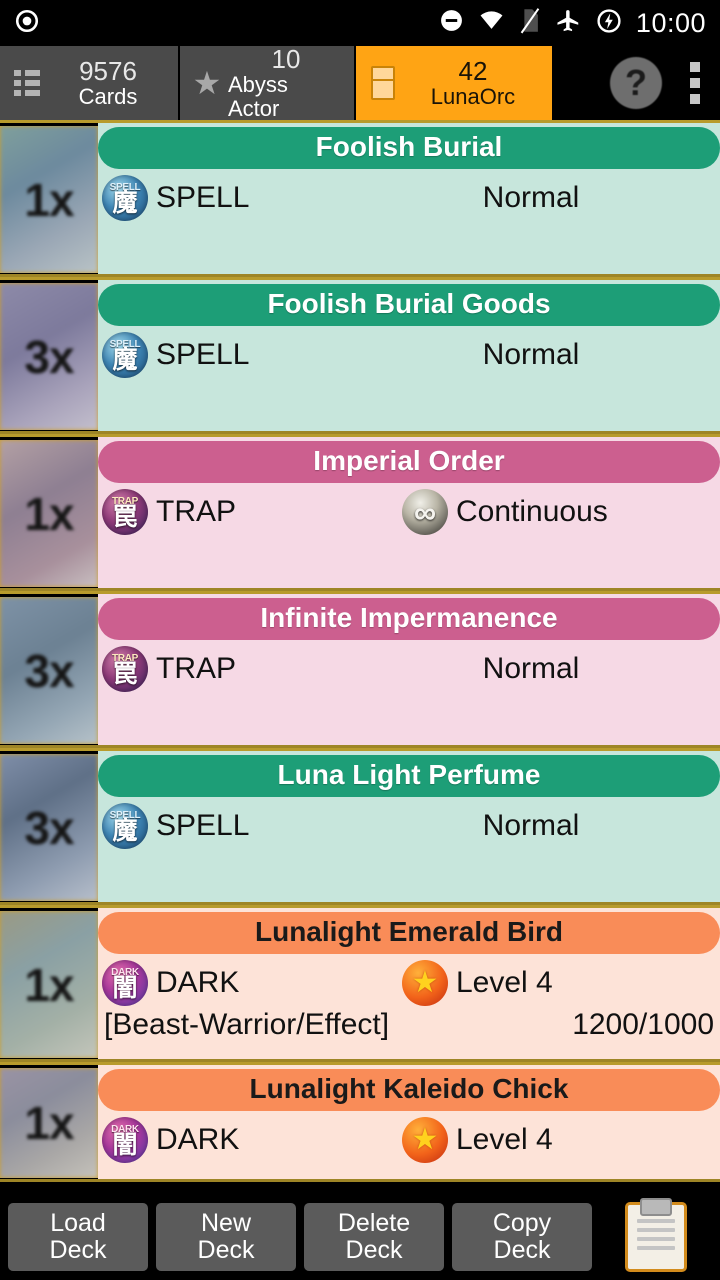  Describe the element at coordinates (532, 511) in the screenshot. I see `card-subtype-text: Continuous` at that location.